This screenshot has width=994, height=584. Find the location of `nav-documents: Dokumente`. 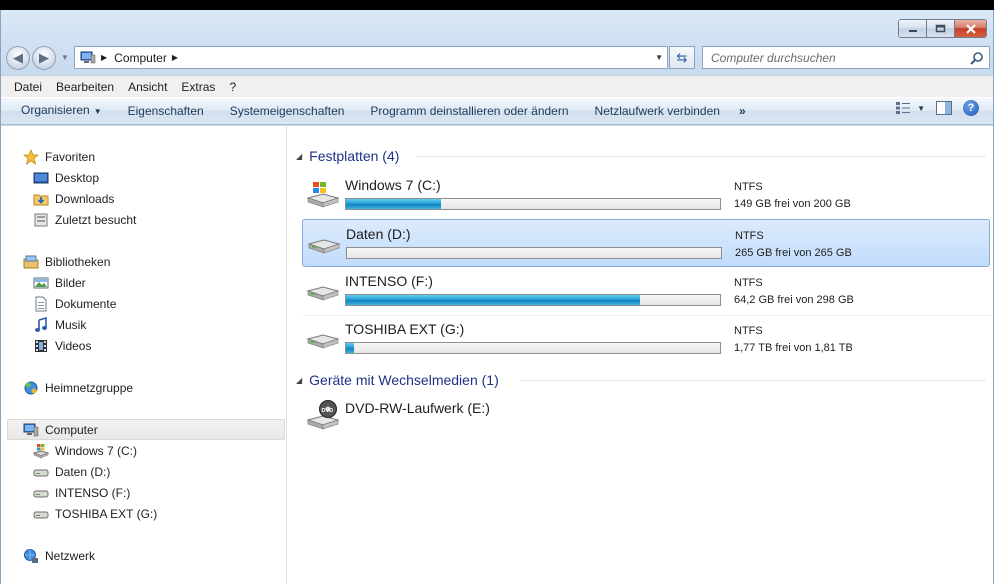

nav-documents: Dokumente is located at coordinates (74, 303).